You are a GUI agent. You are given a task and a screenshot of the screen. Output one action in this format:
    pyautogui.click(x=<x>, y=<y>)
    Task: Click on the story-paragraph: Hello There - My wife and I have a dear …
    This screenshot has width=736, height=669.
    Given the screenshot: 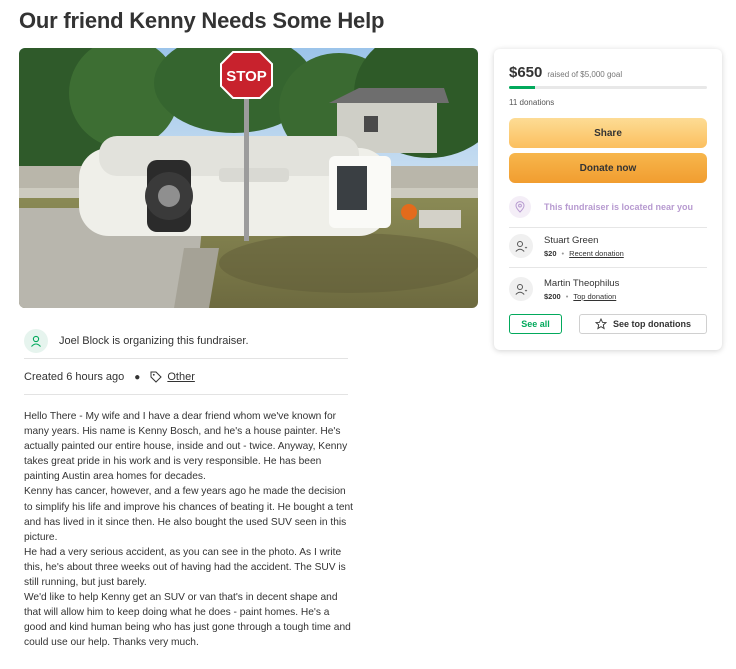 What is the action you would take?
    pyautogui.click(x=186, y=447)
    